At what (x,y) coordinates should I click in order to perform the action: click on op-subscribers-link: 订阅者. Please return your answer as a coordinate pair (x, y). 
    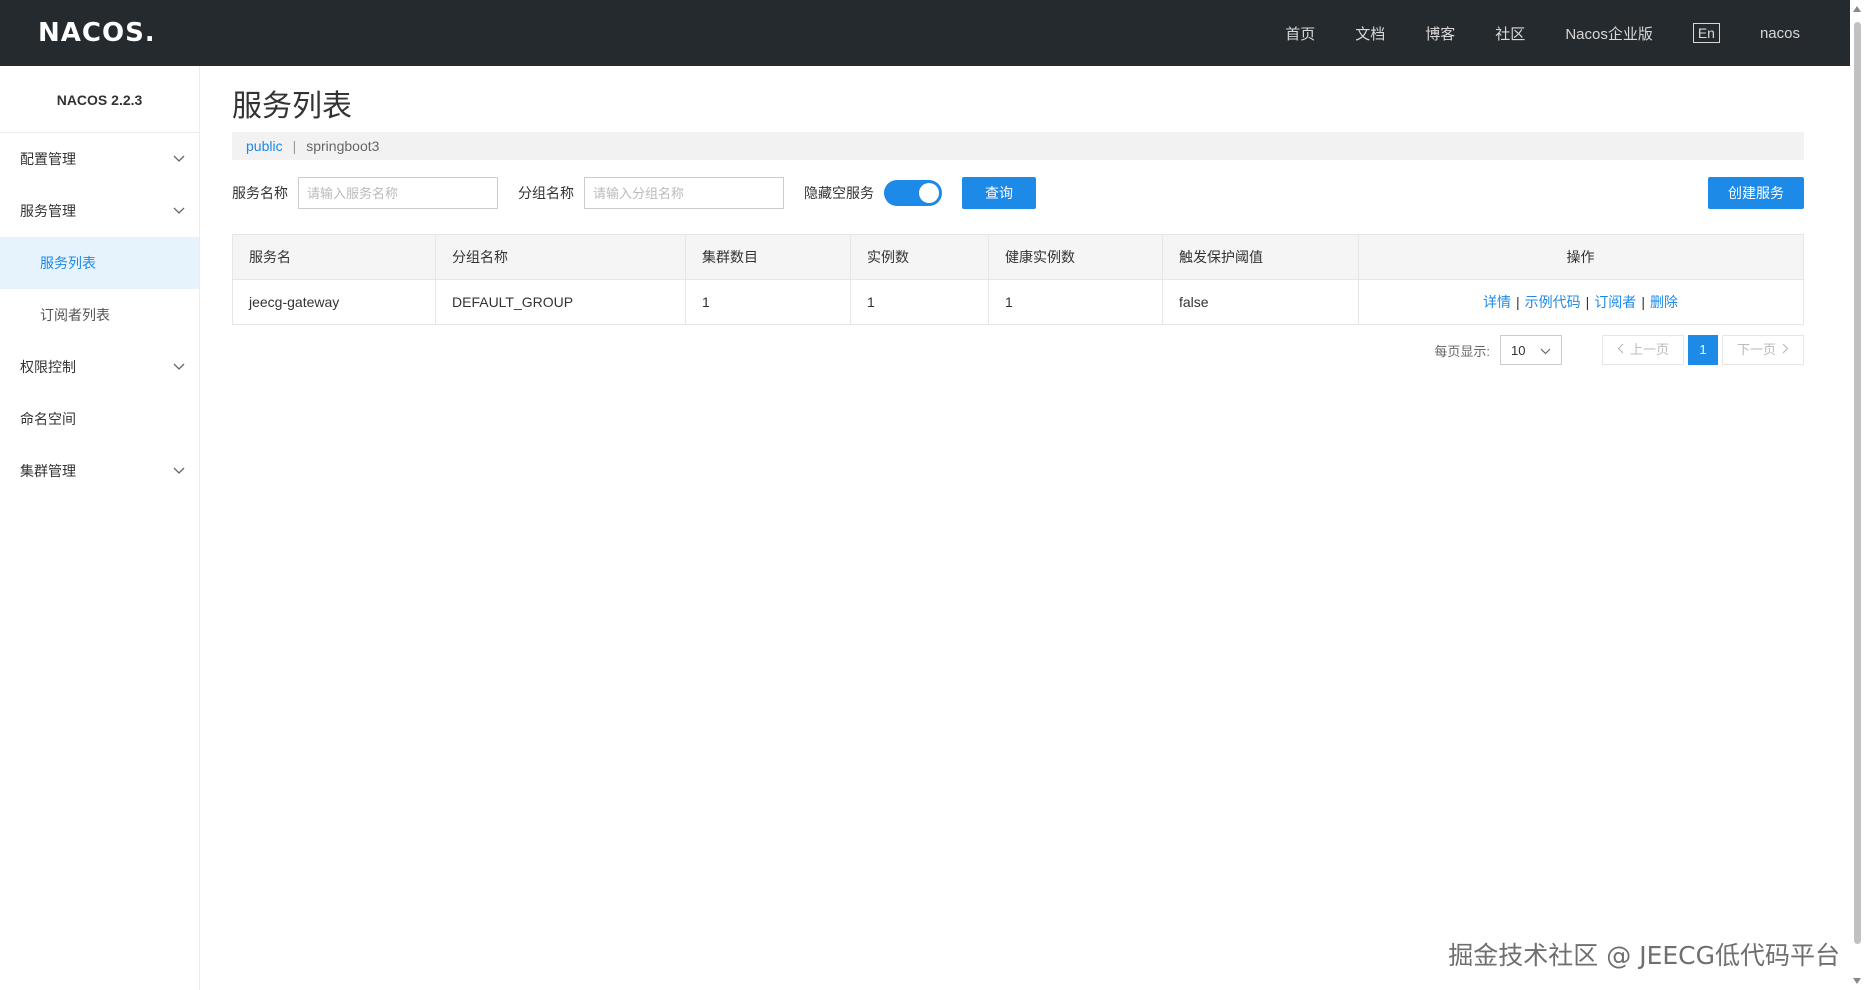
    Looking at the image, I should click on (1615, 302).